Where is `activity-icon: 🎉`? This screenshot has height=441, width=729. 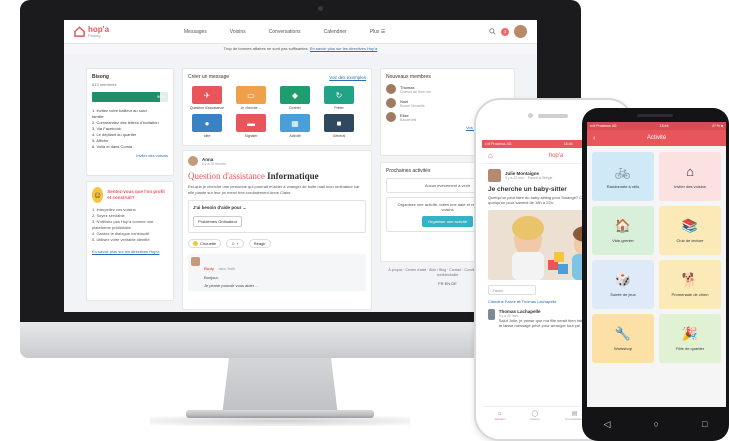
activity-icon: 🎉 is located at coordinates (690, 333).